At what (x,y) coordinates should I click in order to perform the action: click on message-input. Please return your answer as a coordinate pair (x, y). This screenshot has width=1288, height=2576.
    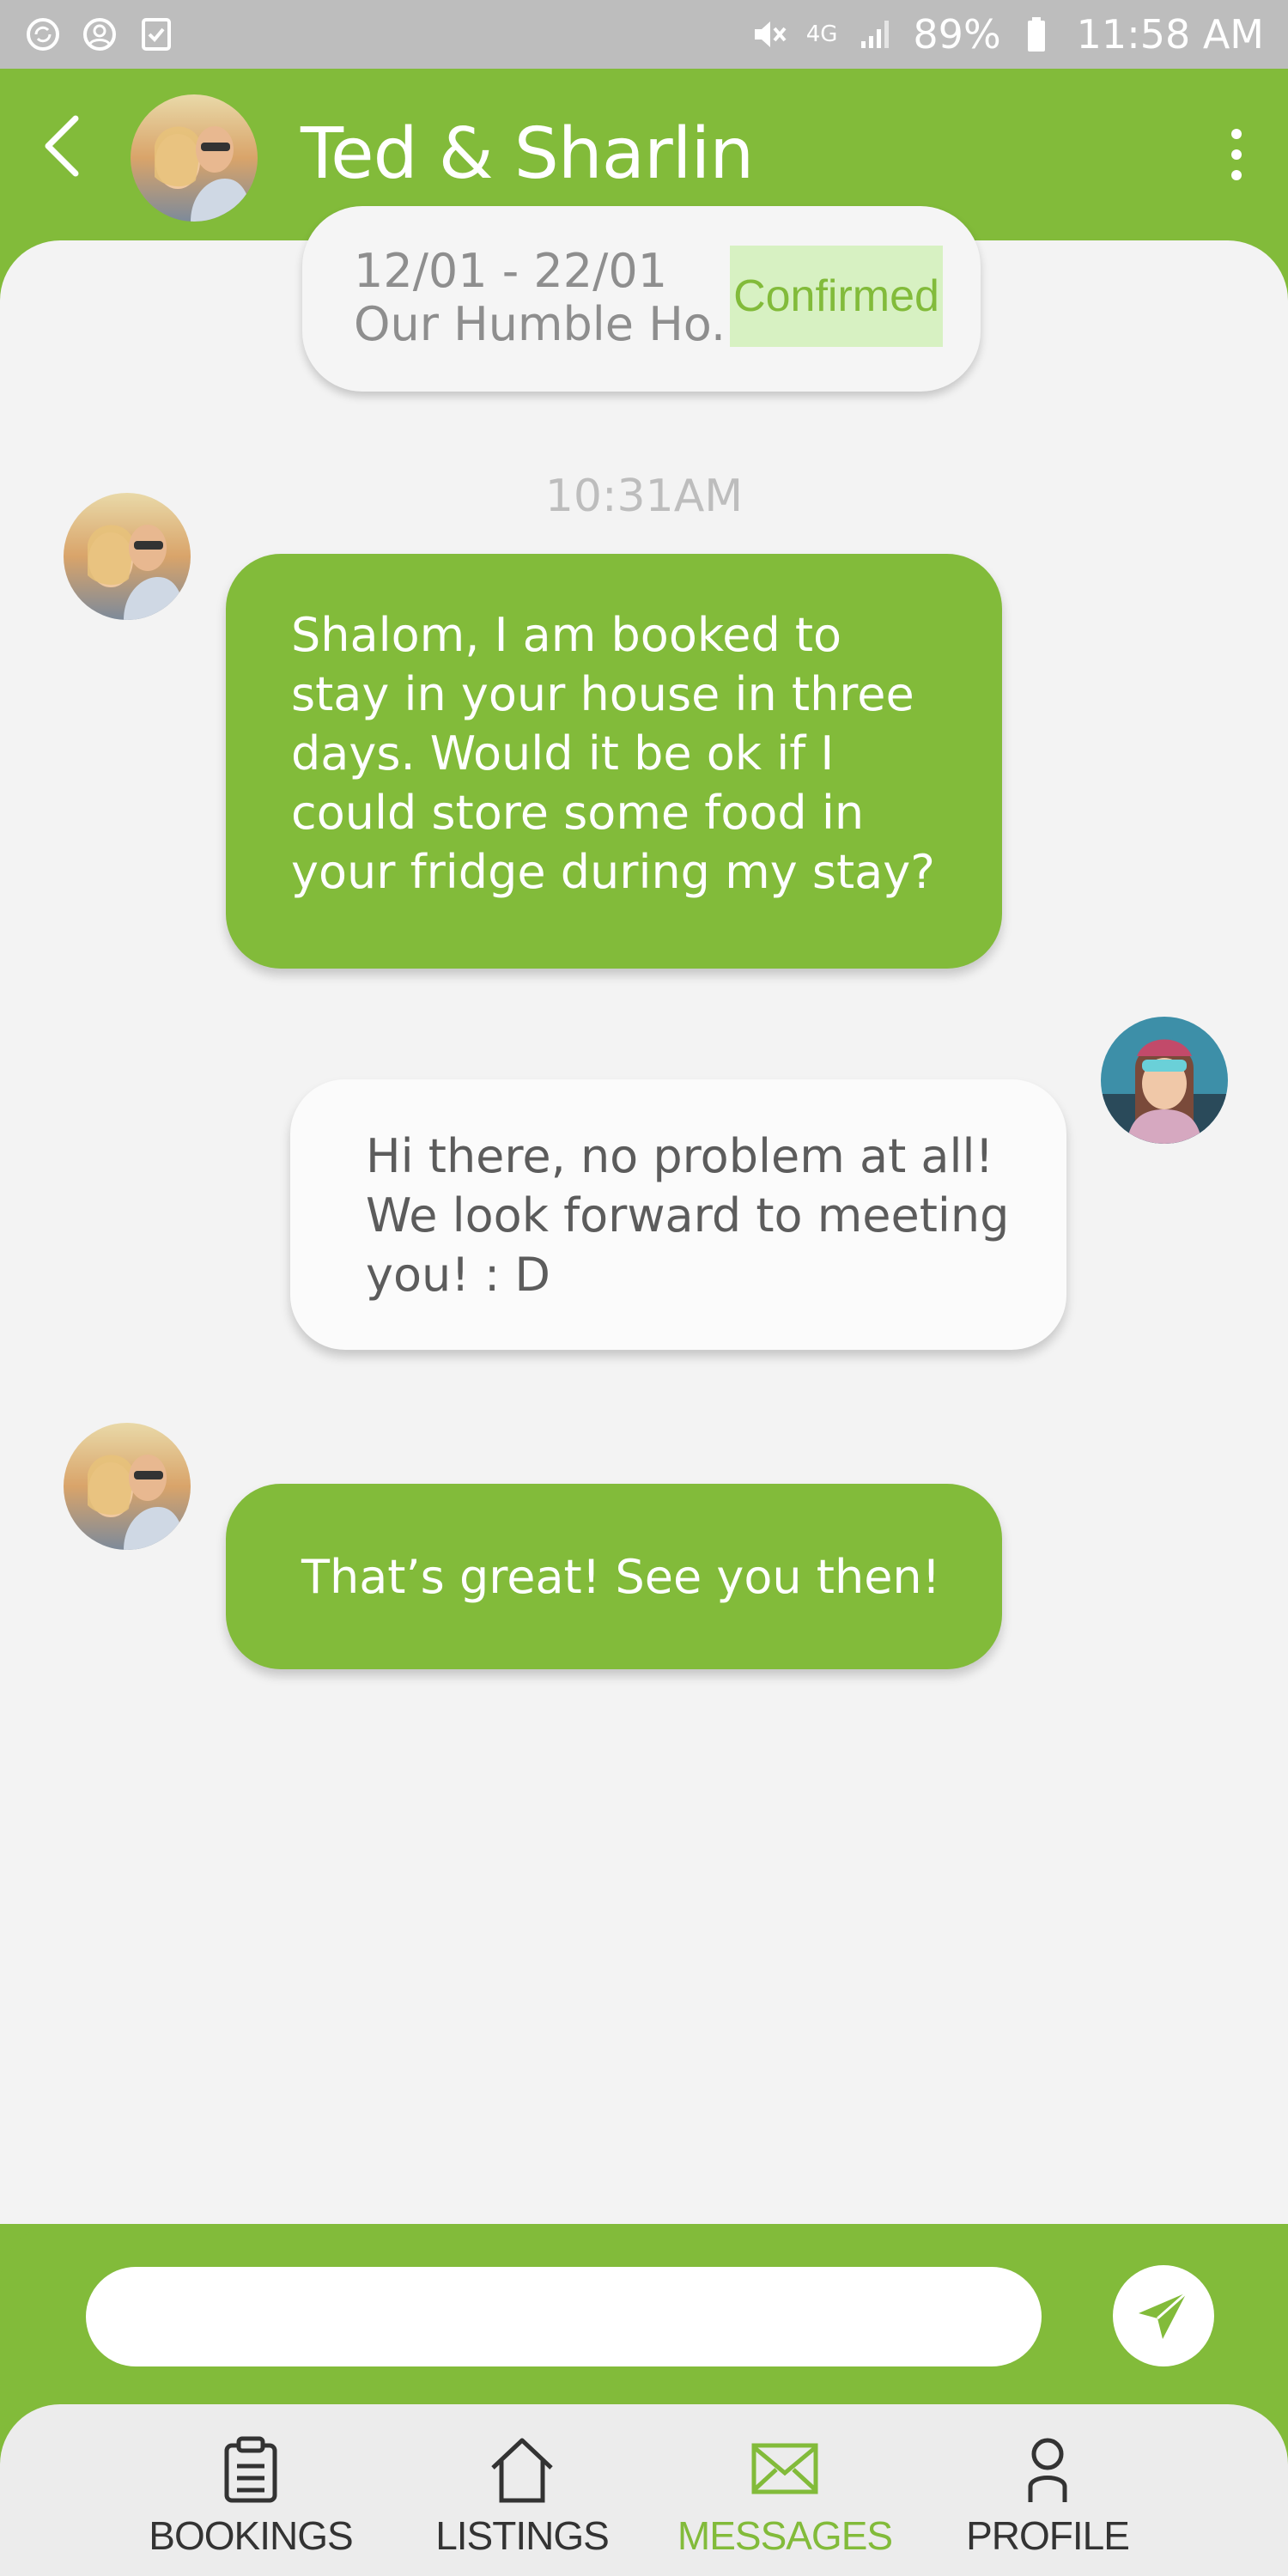
    Looking at the image, I should click on (564, 2317).